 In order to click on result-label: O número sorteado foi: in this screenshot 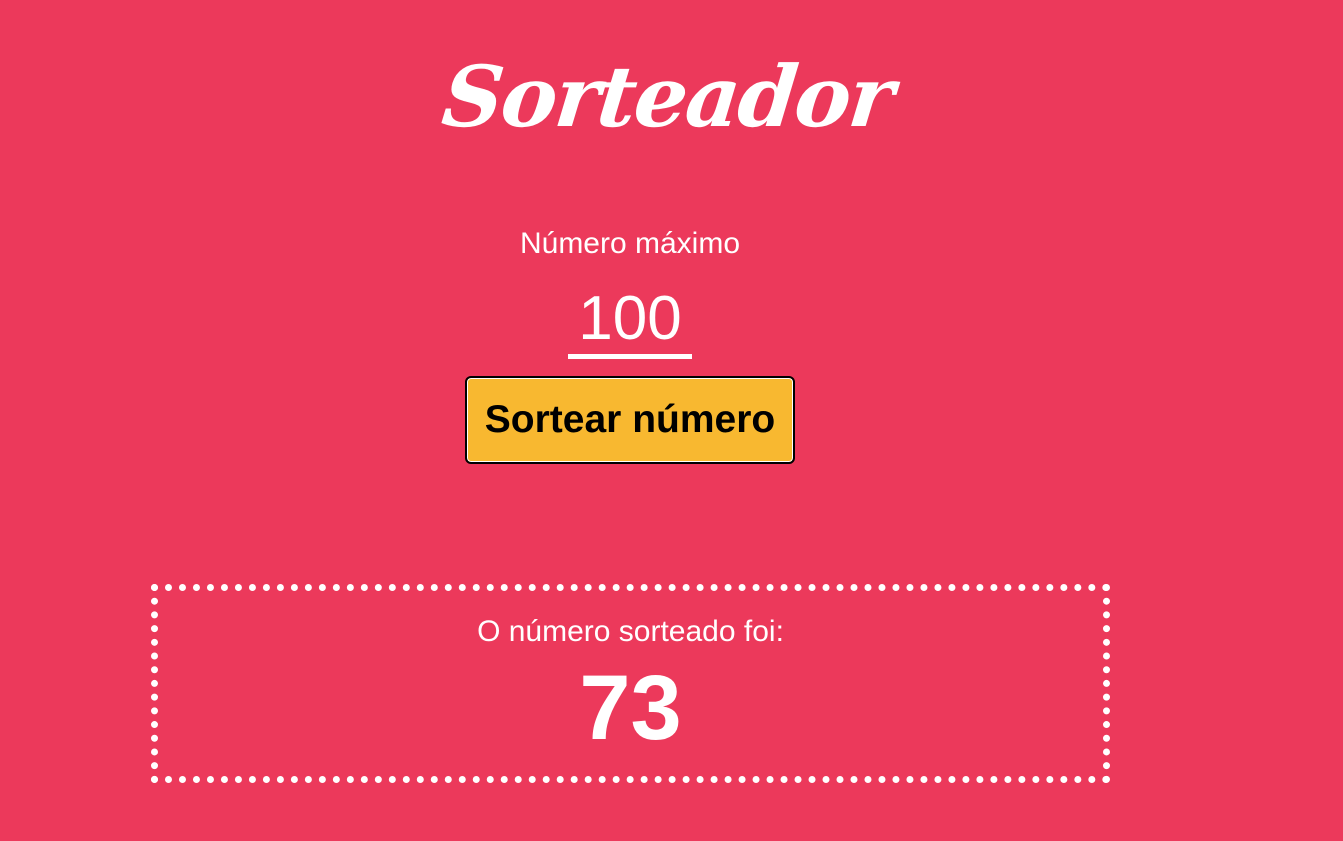, I will do `click(630, 631)`.